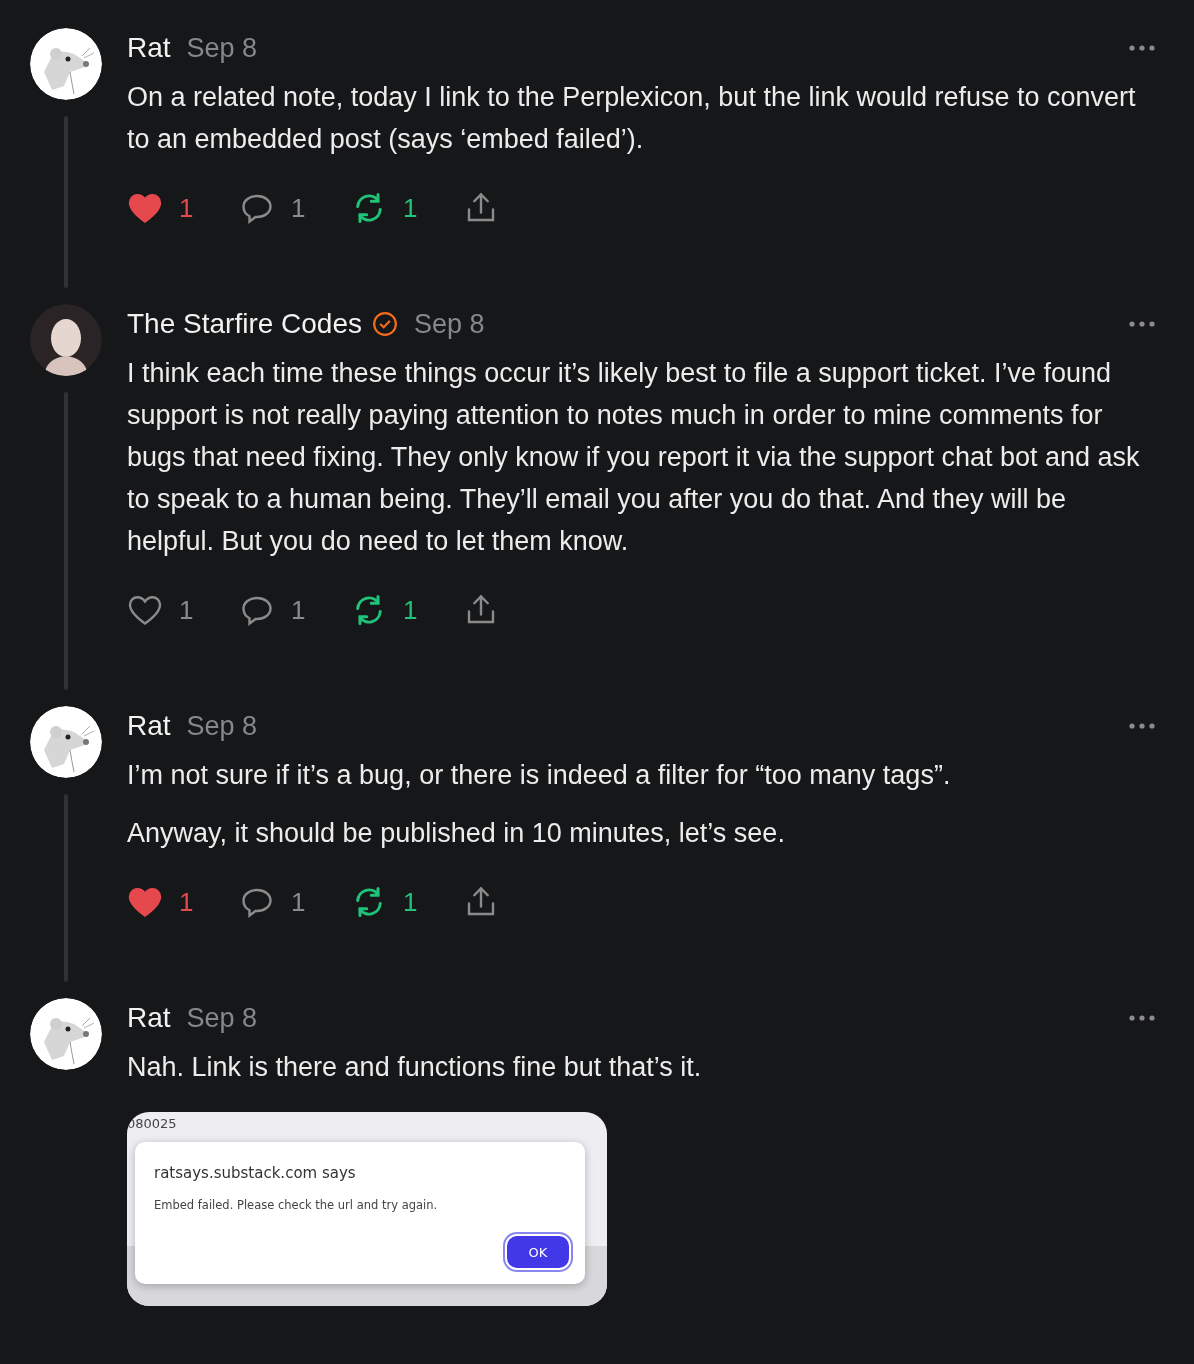 Image resolution: width=1194 pixels, height=1364 pixels. Describe the element at coordinates (456, 833) in the screenshot. I see `comment-text: Anyway, it should be published in 10 minutes, let’s see.` at that location.